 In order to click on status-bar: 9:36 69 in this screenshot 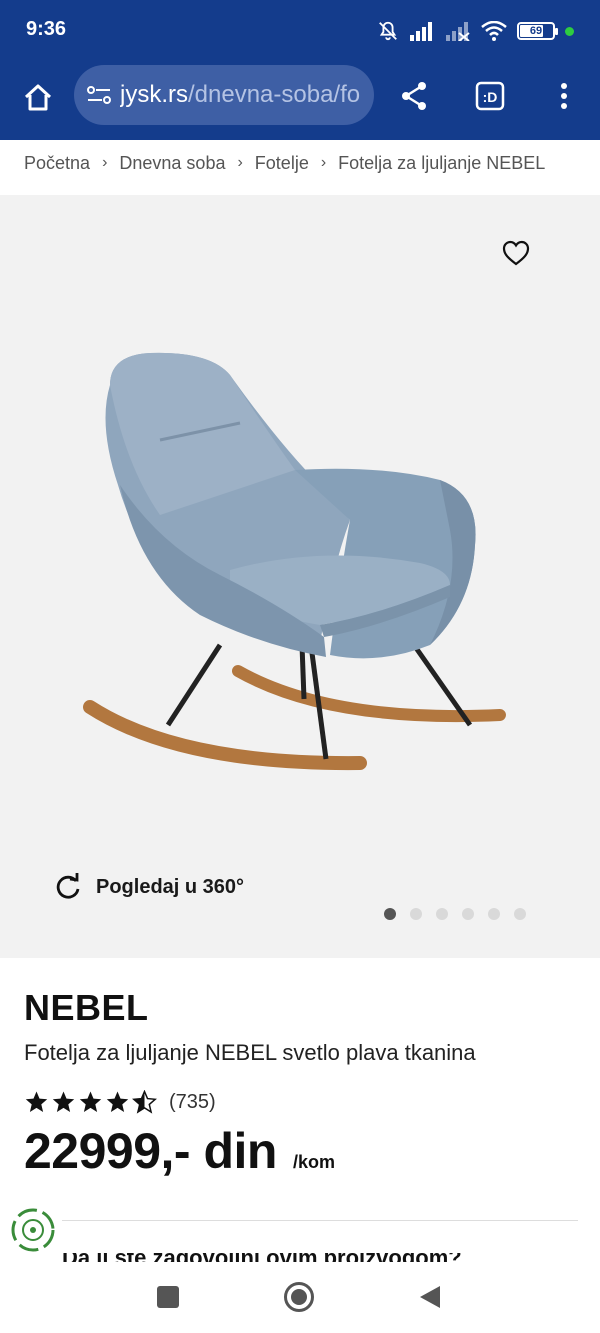, I will do `click(300, 31)`.